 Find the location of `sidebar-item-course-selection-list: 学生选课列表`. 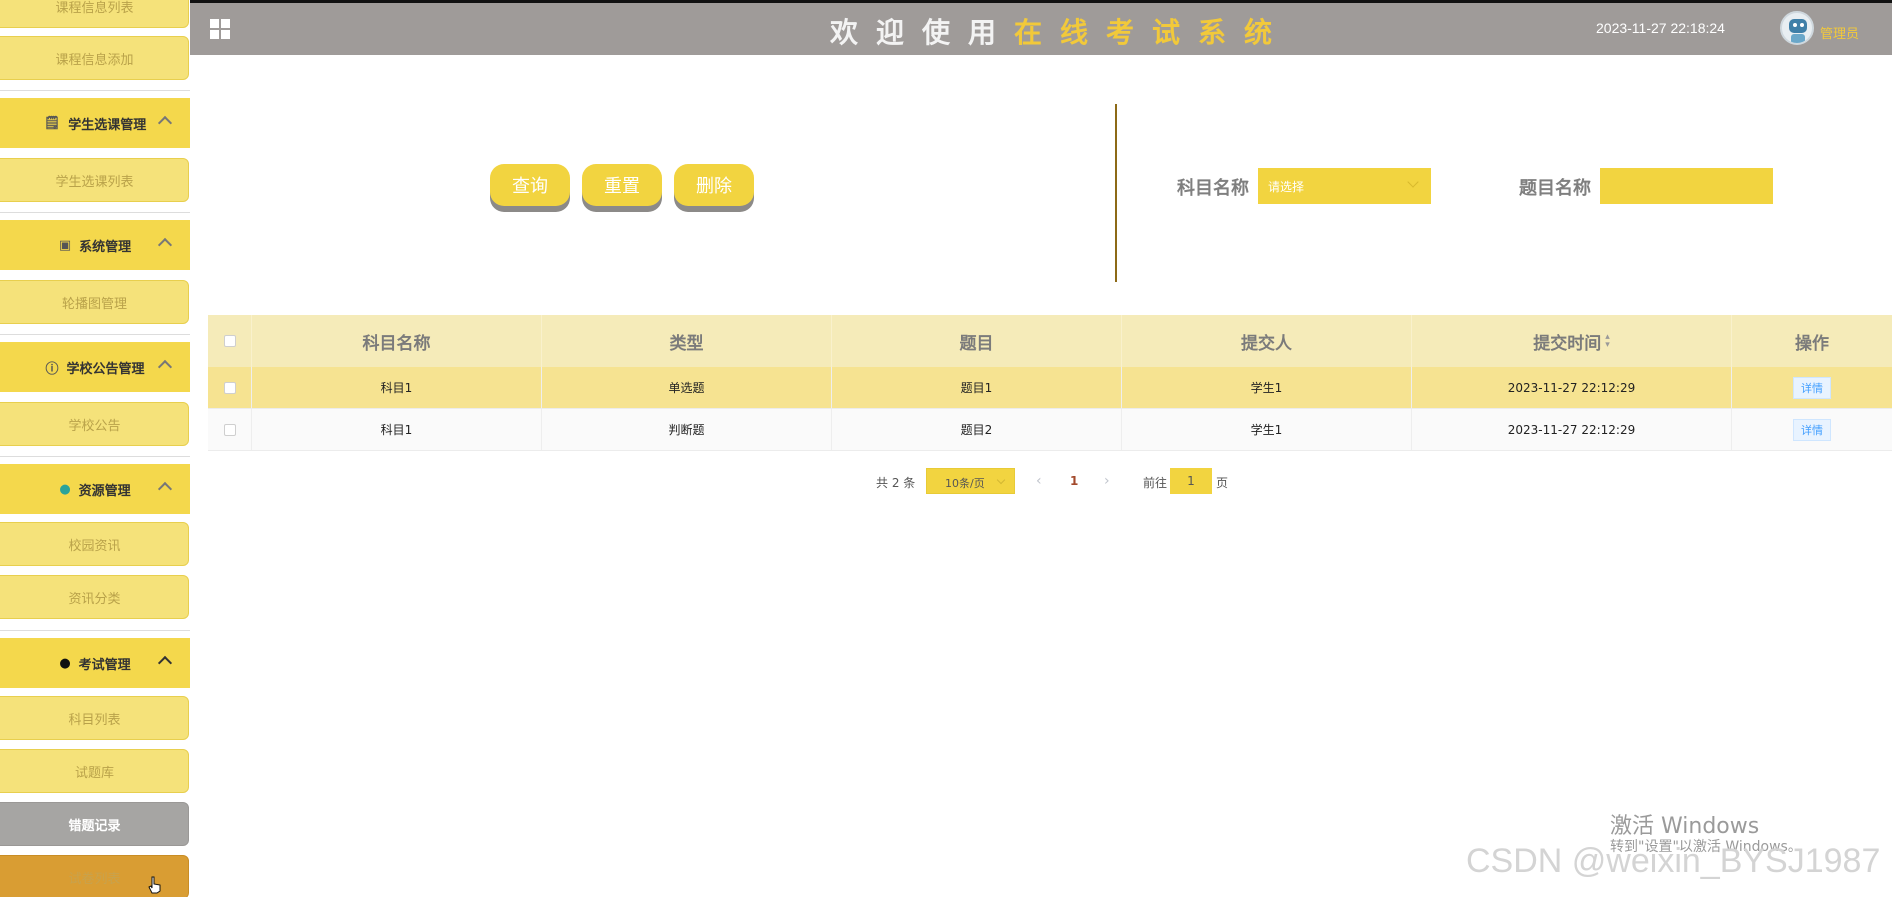

sidebar-item-course-selection-list: 学生选课列表 is located at coordinates (94, 180).